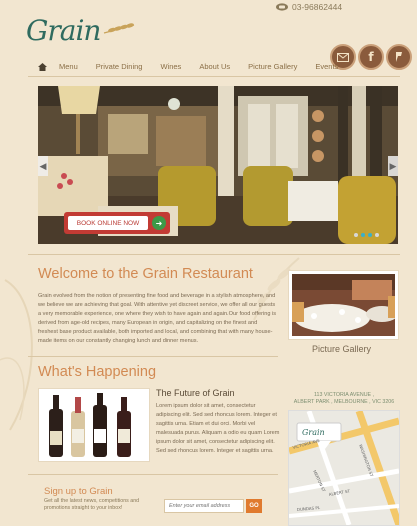 The image size is (417, 526). I want to click on book-online-label: BOOK ONLINE NOW, so click(108, 223).